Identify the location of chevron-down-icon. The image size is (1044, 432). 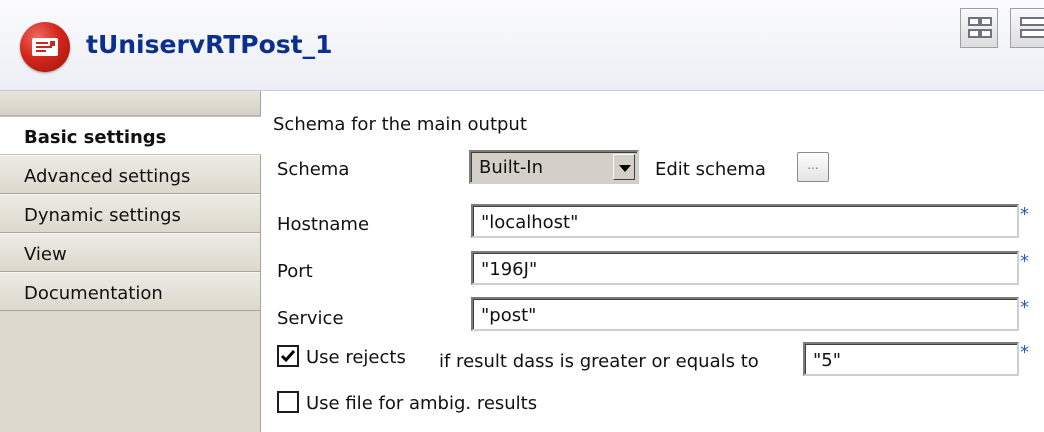
(624, 167).